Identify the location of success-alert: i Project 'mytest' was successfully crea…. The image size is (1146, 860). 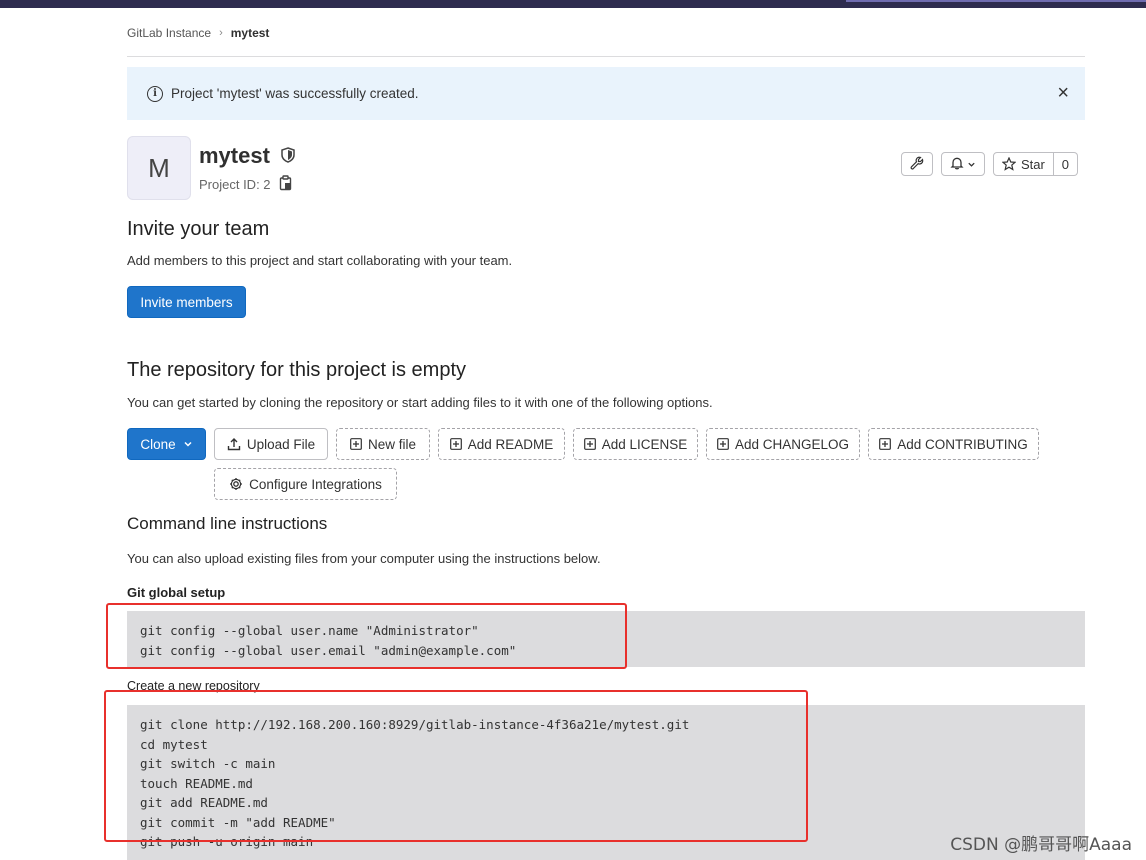
(606, 93).